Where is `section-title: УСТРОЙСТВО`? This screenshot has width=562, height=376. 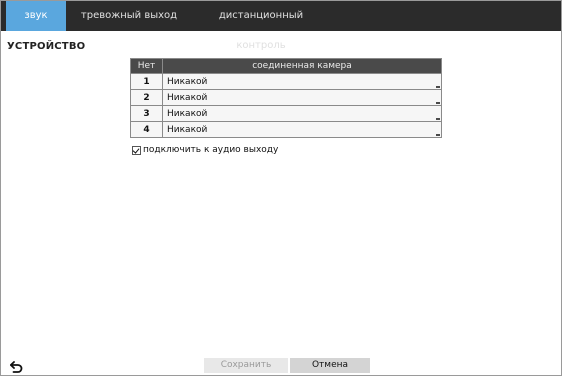 section-title: УСТРОЙСТВО is located at coordinates (46, 46).